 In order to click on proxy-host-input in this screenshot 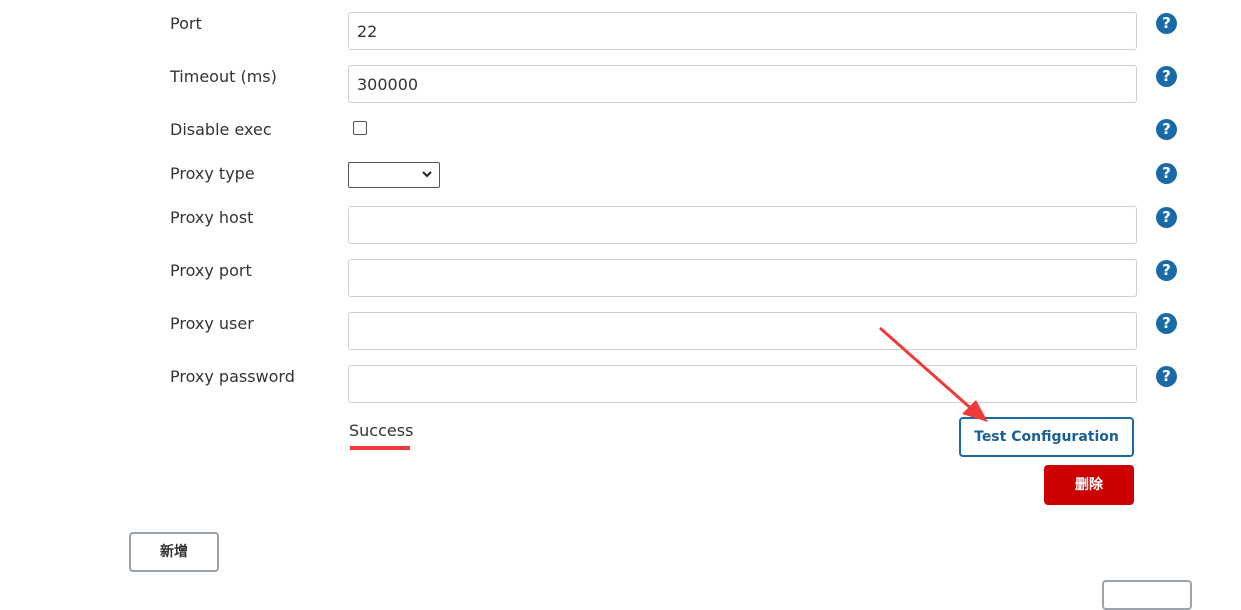, I will do `click(742, 225)`.